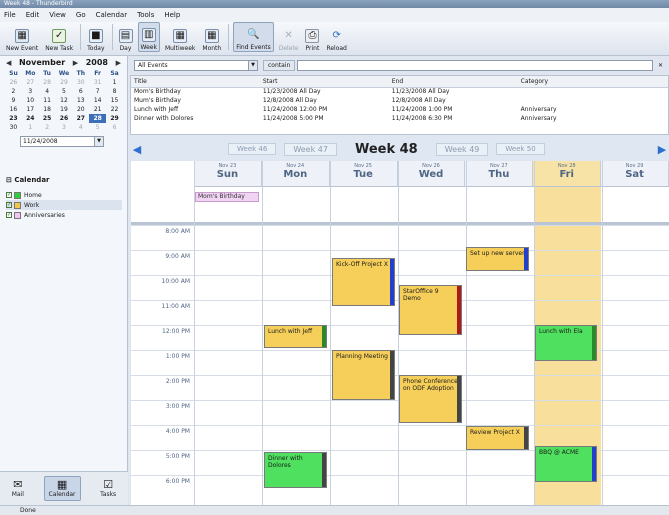  I want to click on date-picker-field: 11/24/2008 ▼, so click(62, 141).